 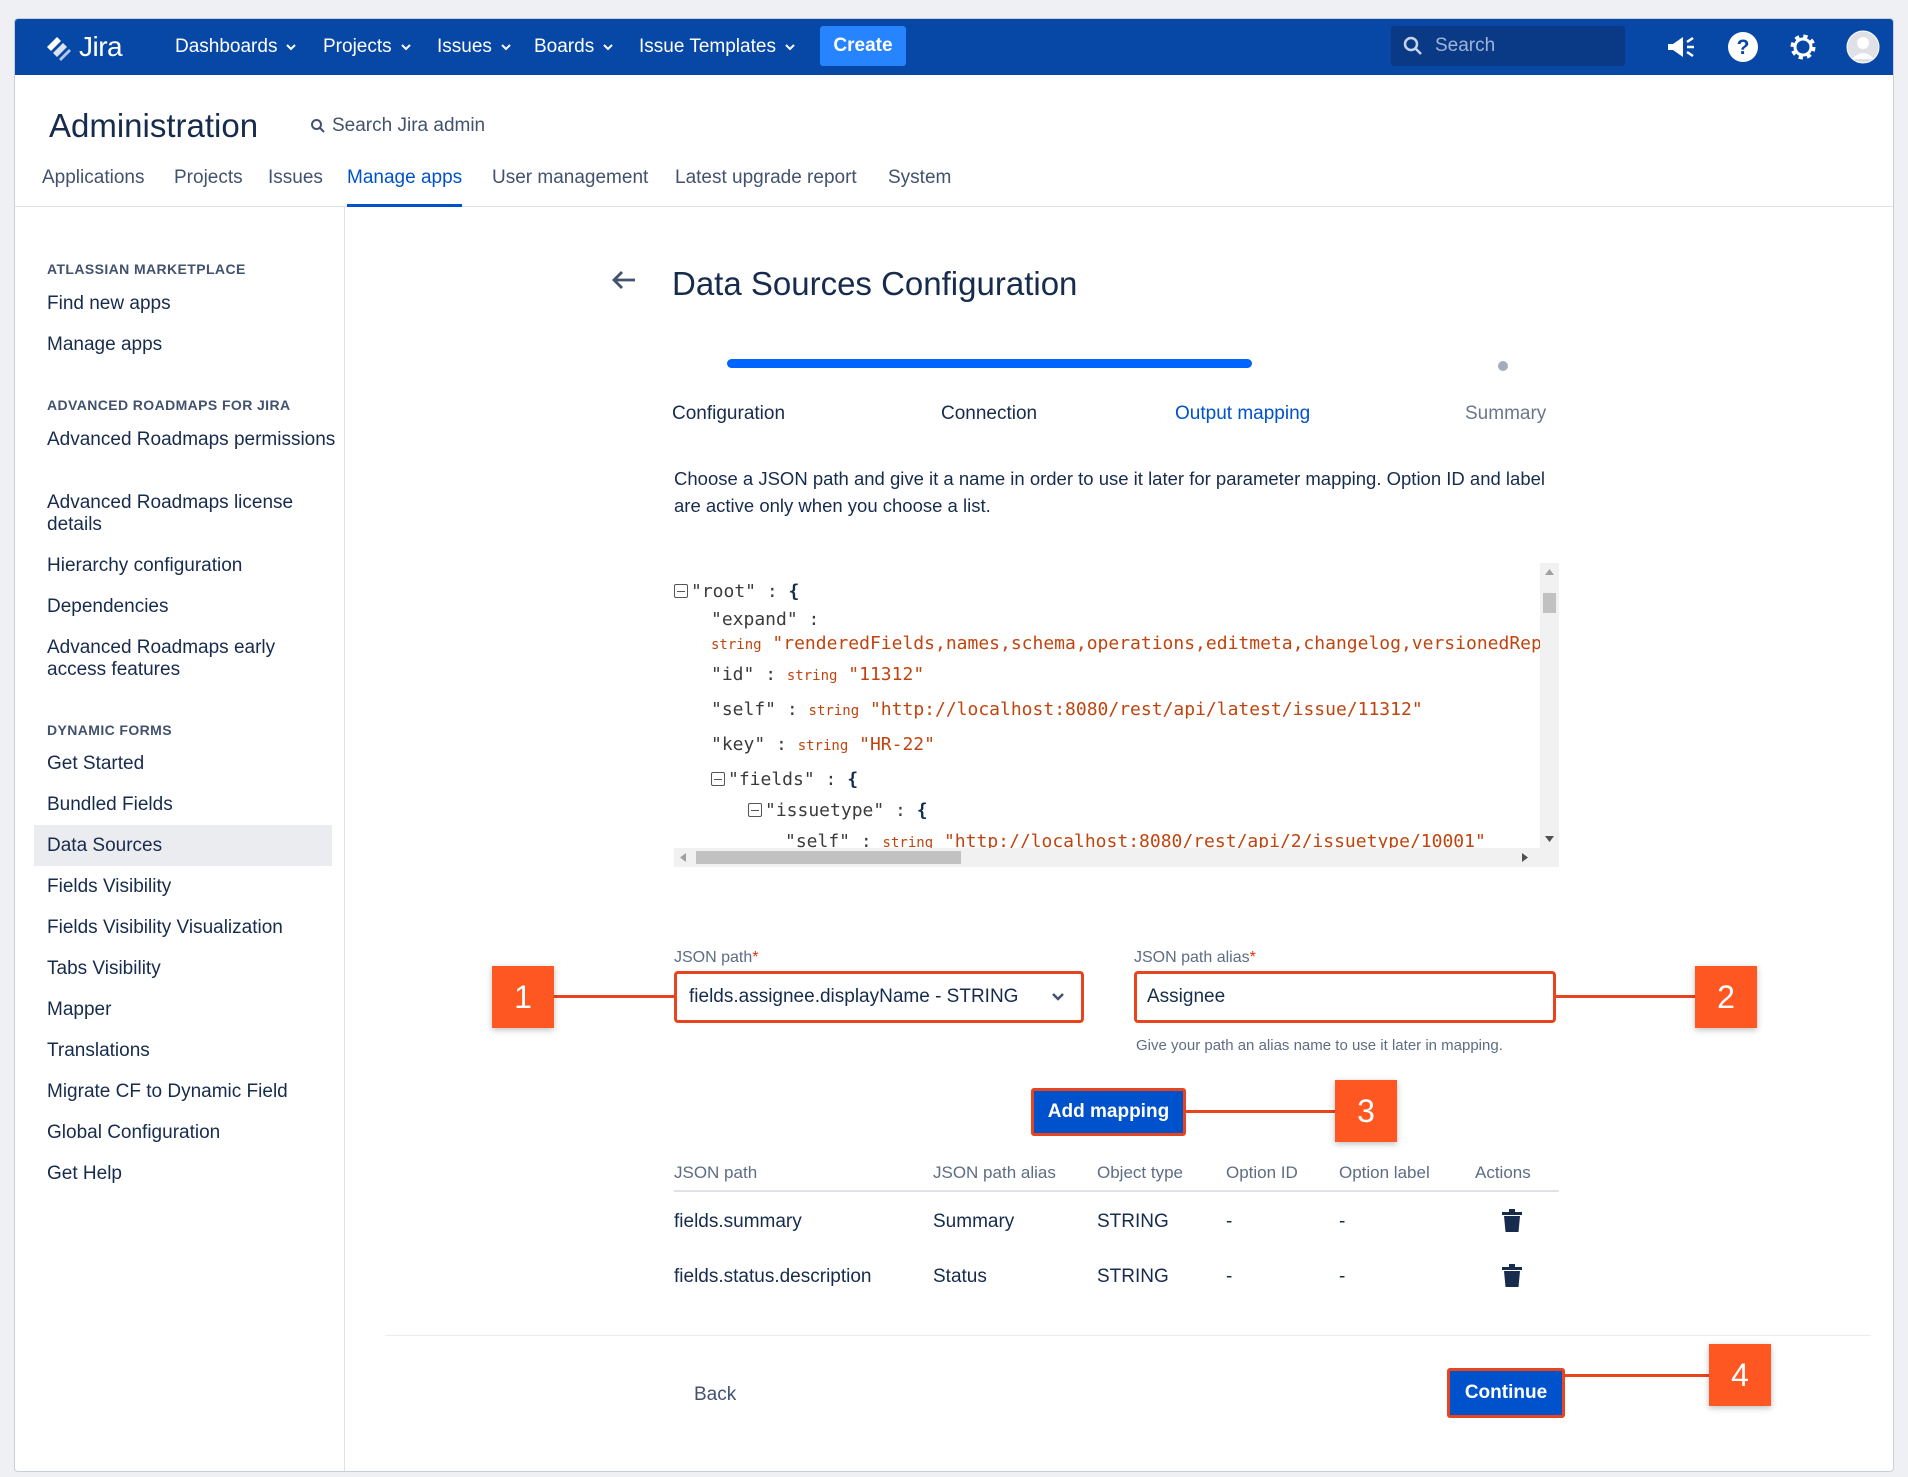 I want to click on help-icon: ?, so click(x=1743, y=47).